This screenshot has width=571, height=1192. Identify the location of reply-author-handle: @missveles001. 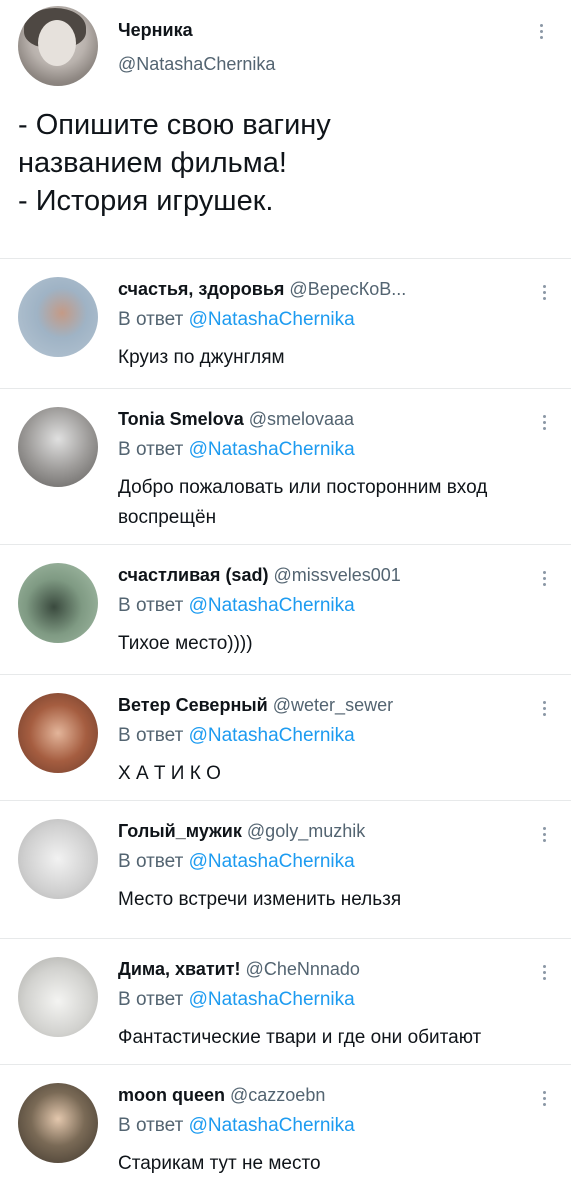
(336, 575).